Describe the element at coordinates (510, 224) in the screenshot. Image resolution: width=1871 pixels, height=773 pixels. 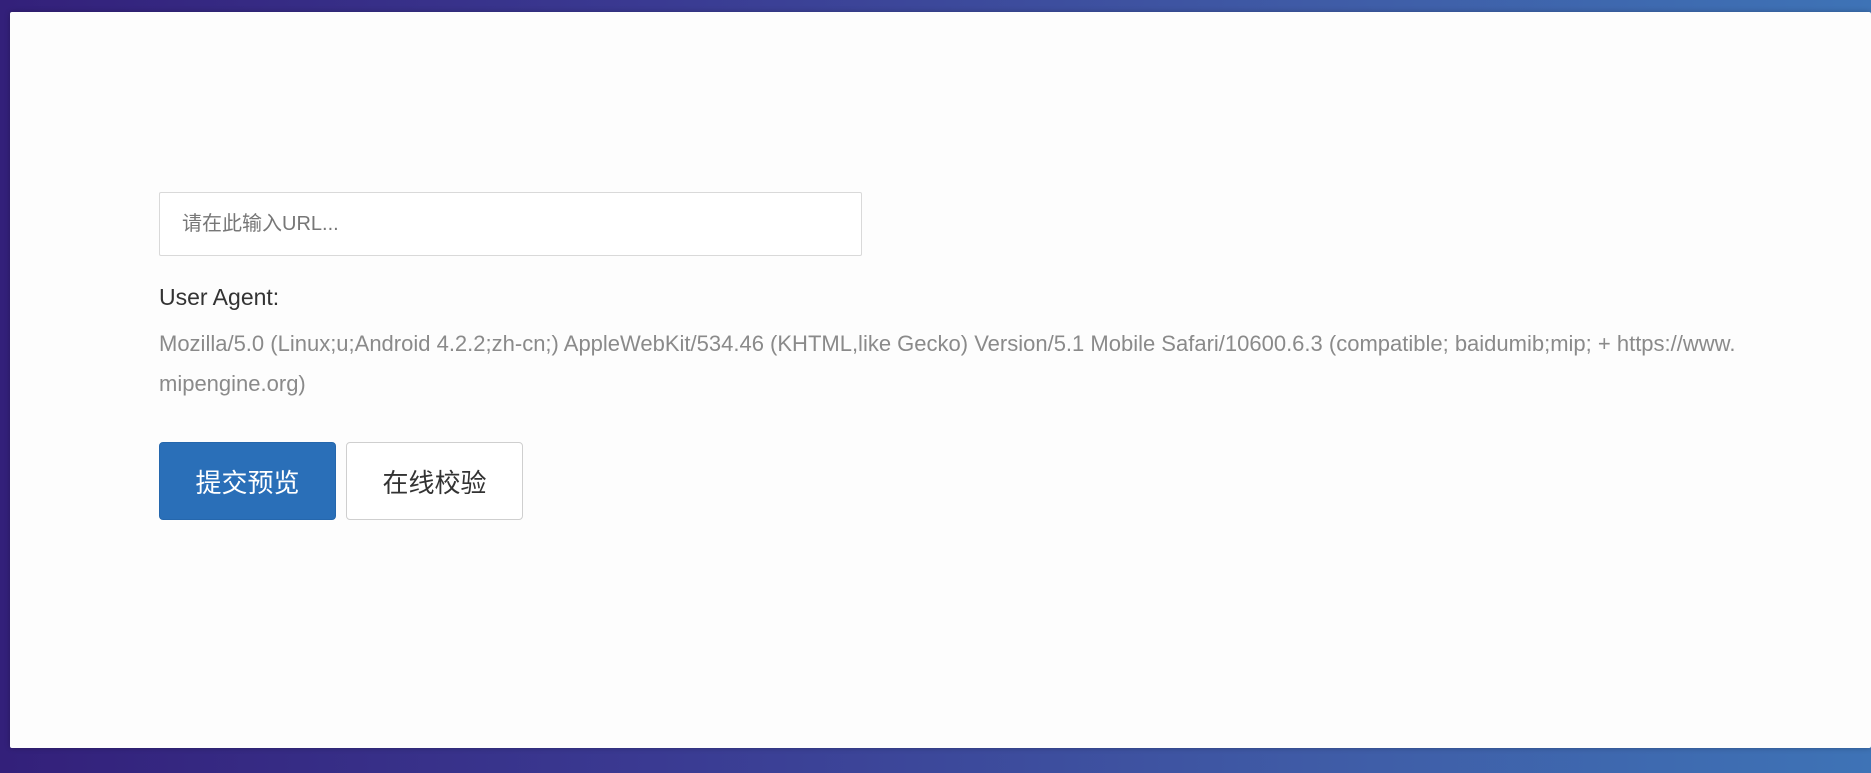
I see `url-input` at that location.